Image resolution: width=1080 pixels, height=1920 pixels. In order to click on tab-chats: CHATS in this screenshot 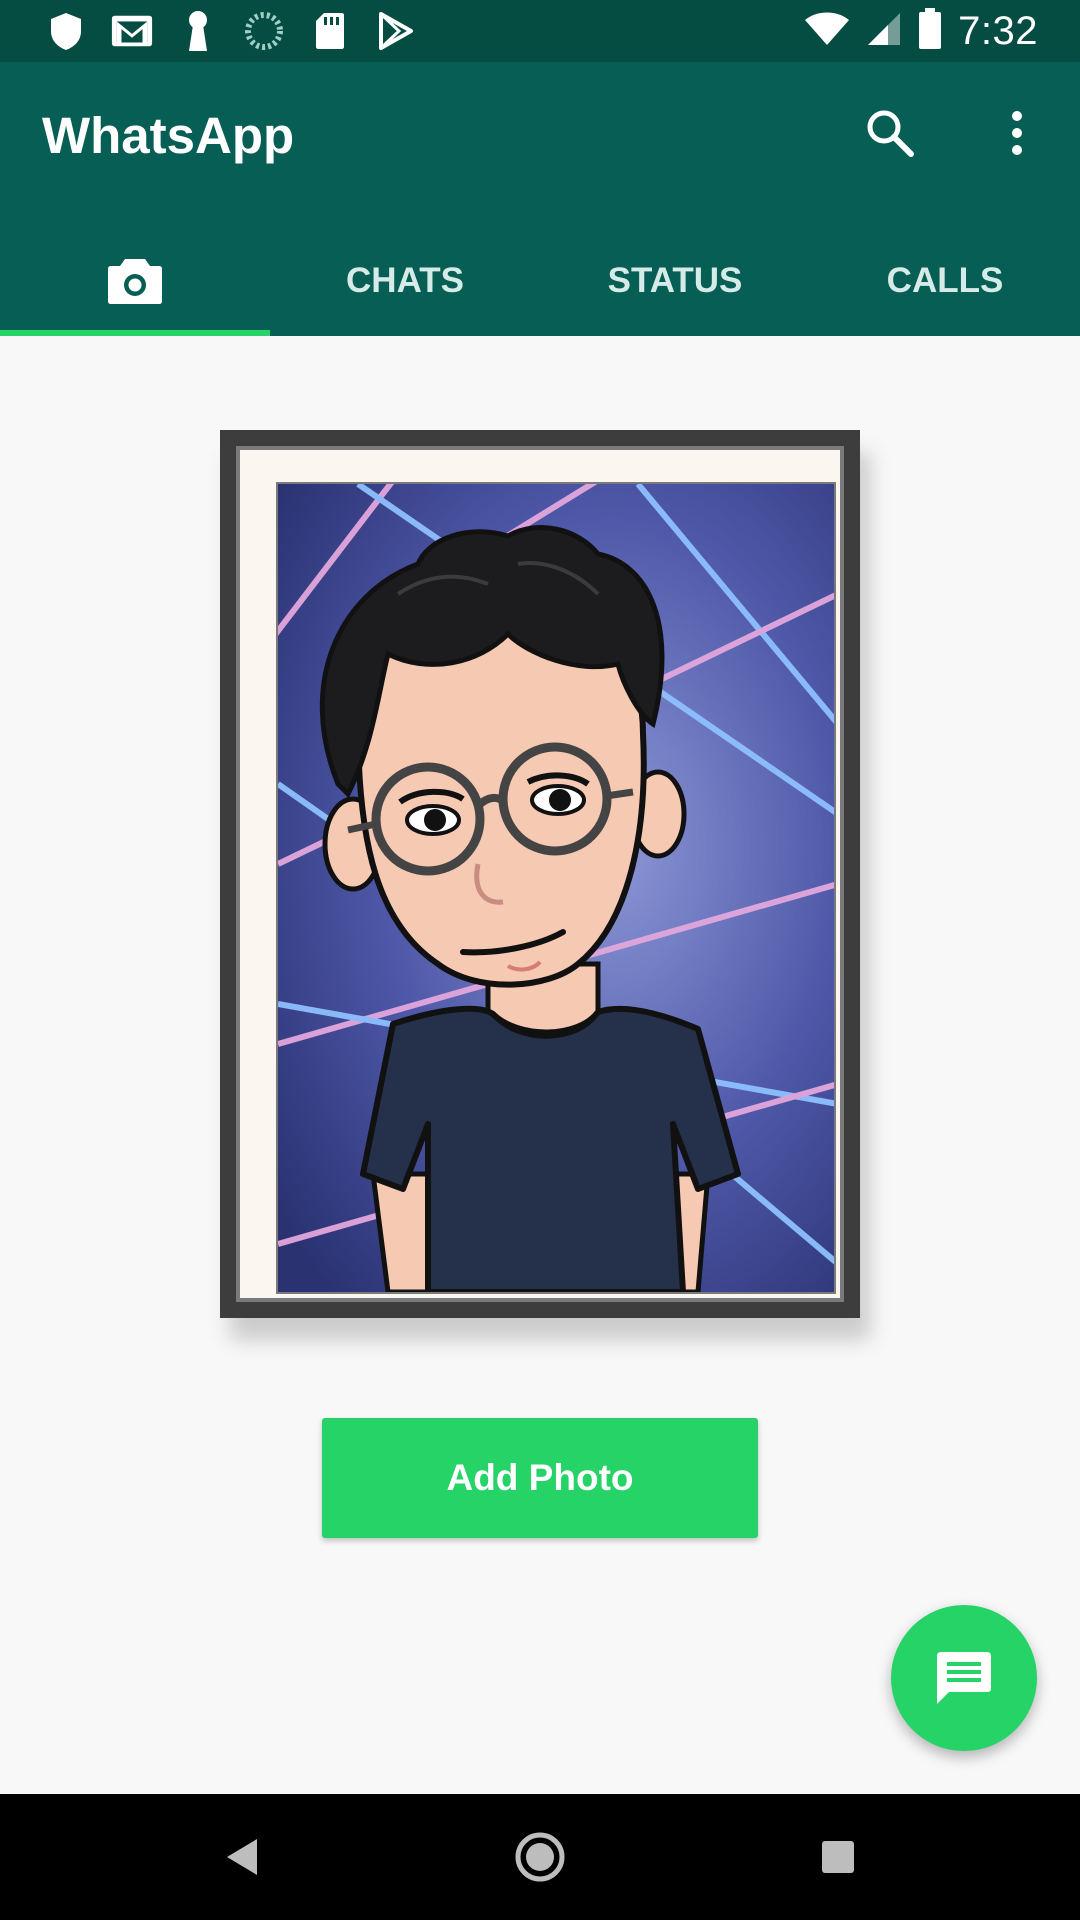, I will do `click(405, 281)`.